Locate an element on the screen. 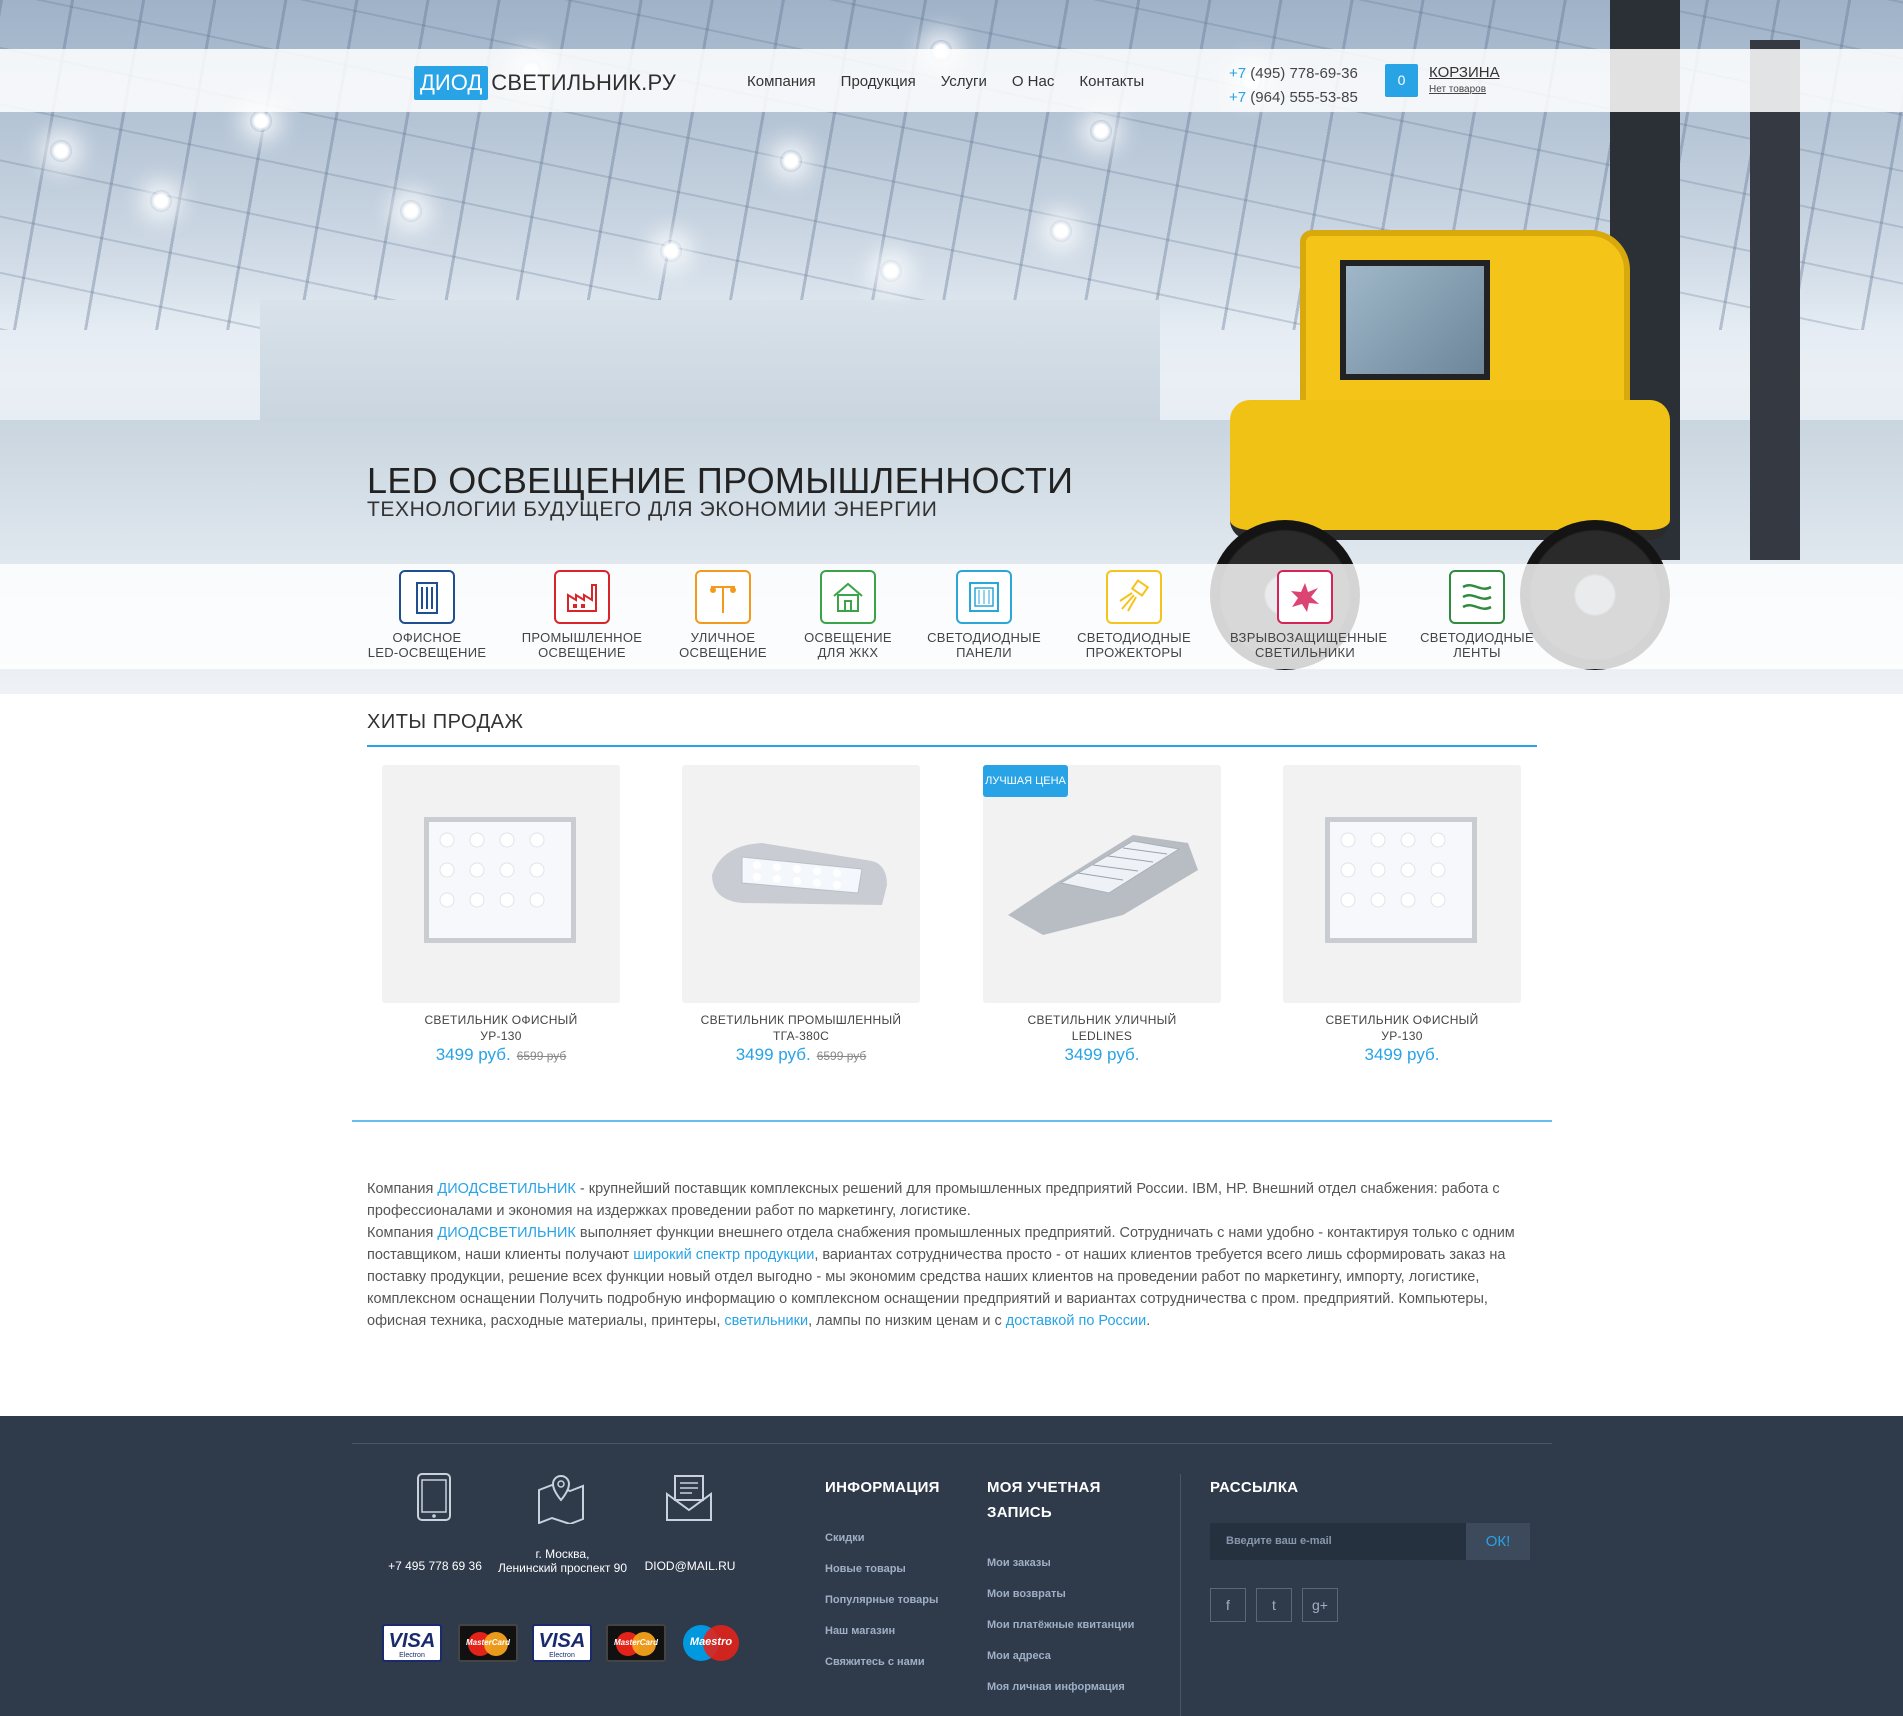  mail-icon is located at coordinates (689, 1498).